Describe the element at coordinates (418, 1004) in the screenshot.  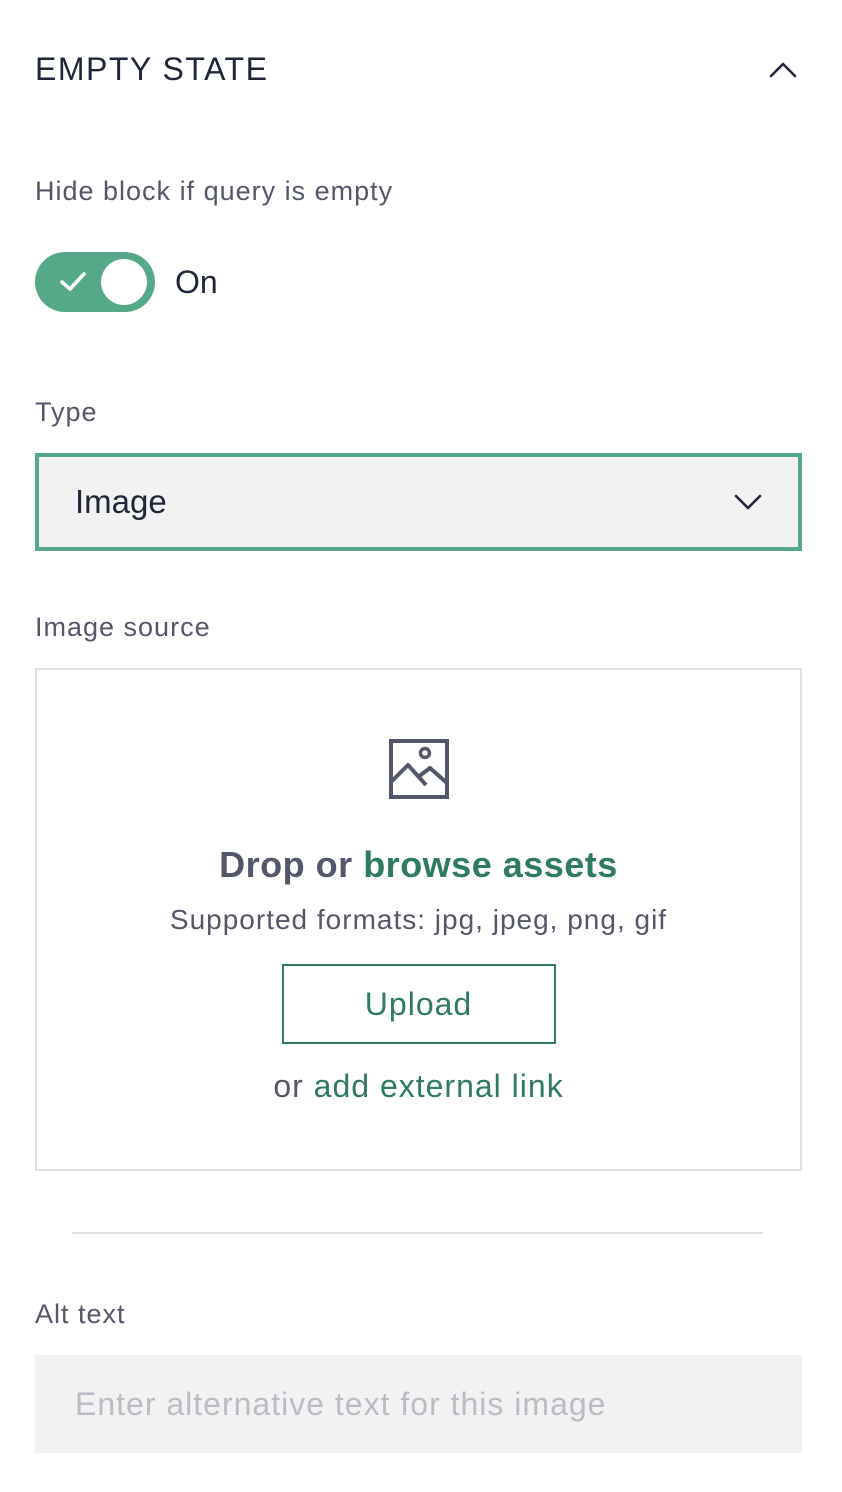
I see `upload-button: Upload` at that location.